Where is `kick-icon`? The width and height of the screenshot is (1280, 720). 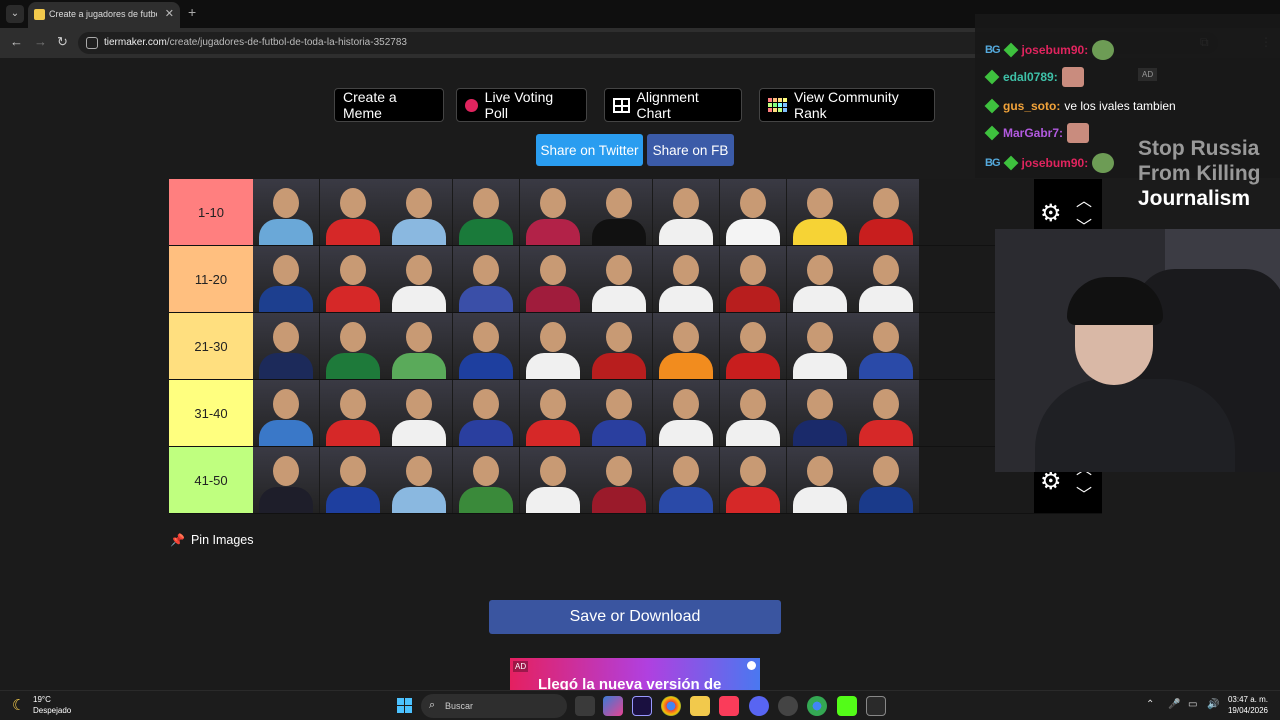
kick-icon is located at coordinates (847, 706).